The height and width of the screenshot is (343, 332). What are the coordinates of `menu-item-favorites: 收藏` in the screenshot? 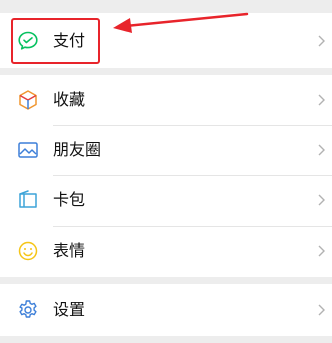 It's located at (166, 100).